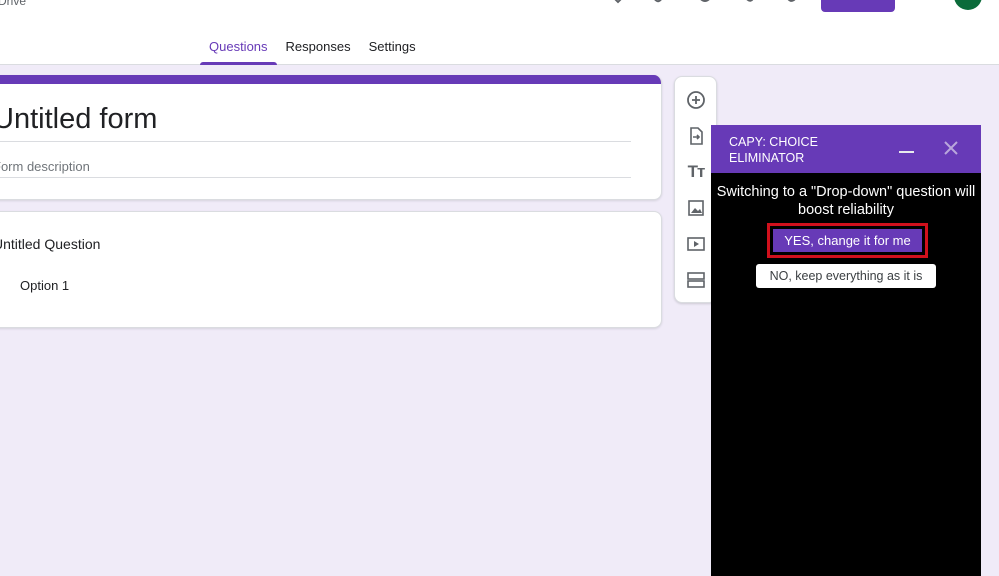  I want to click on form-tabs: Questions Responses Settings, so click(312, 49).